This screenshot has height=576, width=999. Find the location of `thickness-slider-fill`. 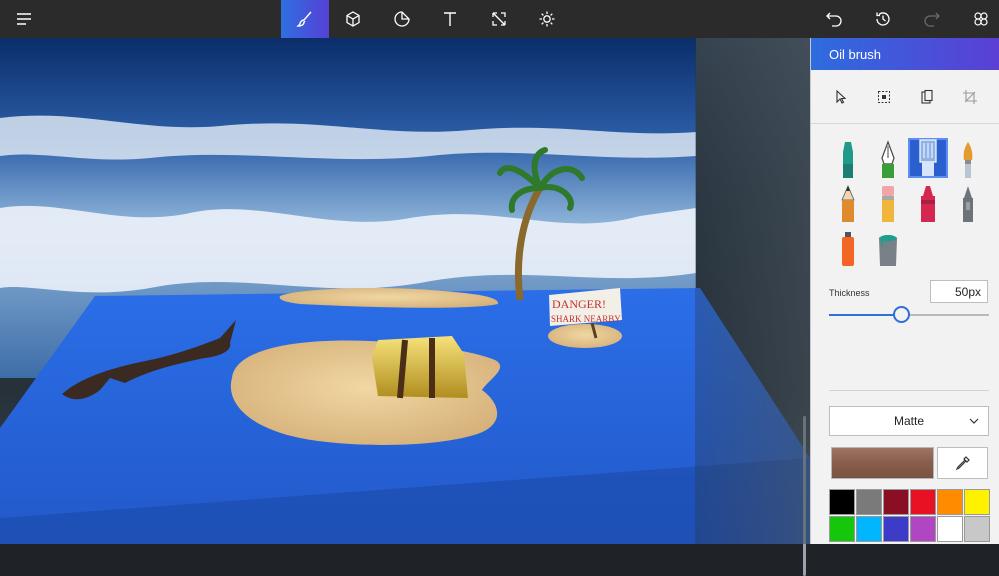

thickness-slider-fill is located at coordinates (865, 315).